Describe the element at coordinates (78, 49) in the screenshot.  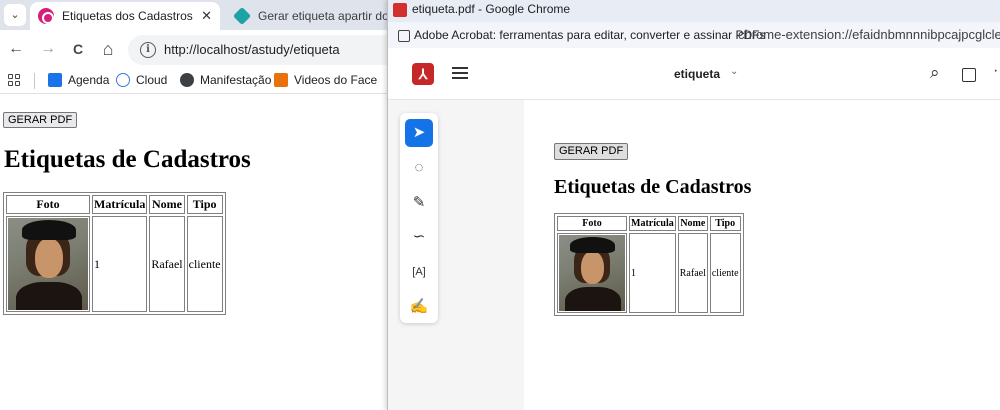
I see `reload-icon: C` at that location.